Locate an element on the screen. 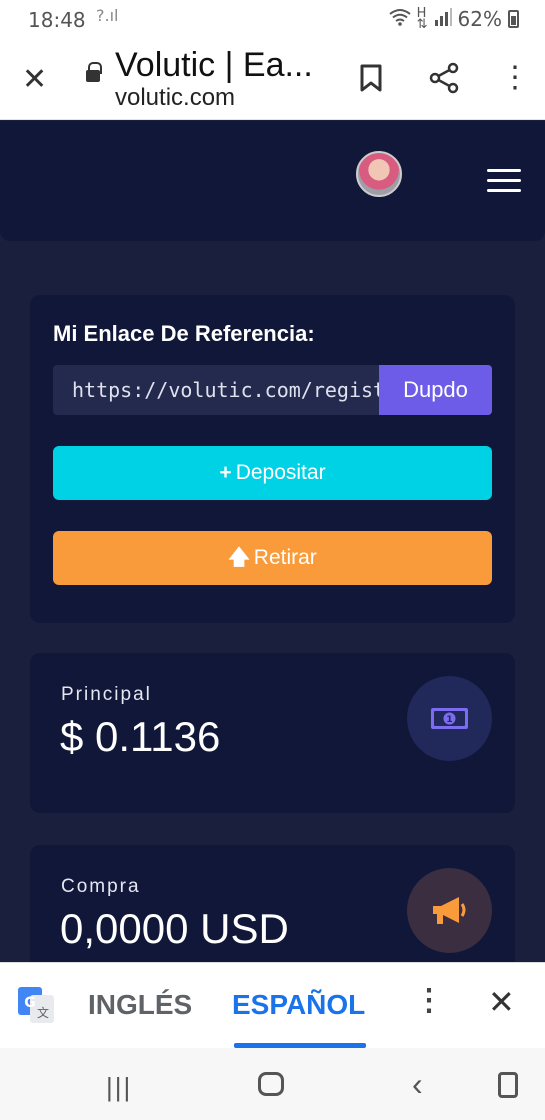 This screenshot has height=1120, width=545. more-options-icon: ⋮ is located at coordinates (515, 77).